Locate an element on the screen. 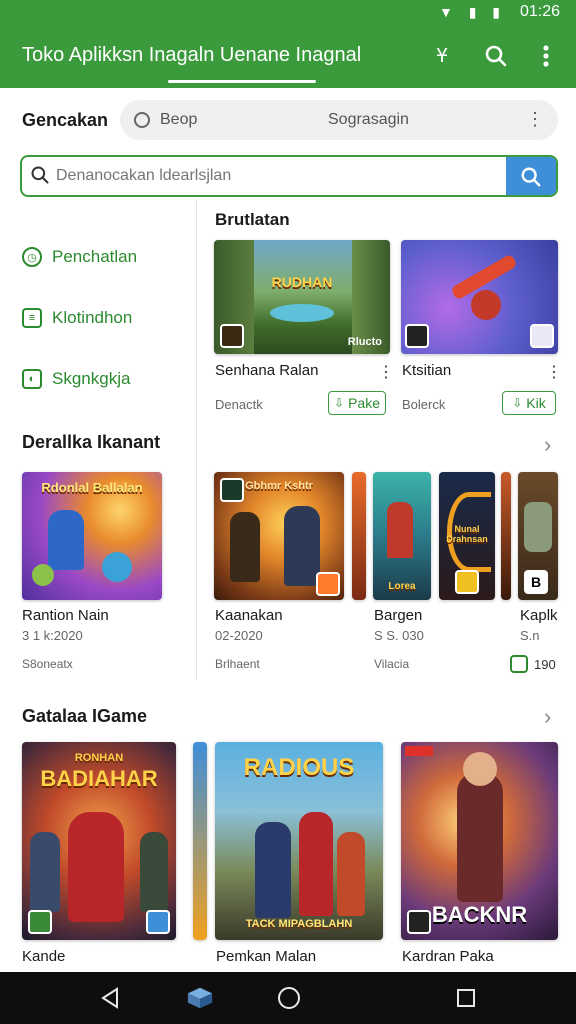 The image size is (576, 1024). install-button: ⇩ Kik is located at coordinates (529, 403).